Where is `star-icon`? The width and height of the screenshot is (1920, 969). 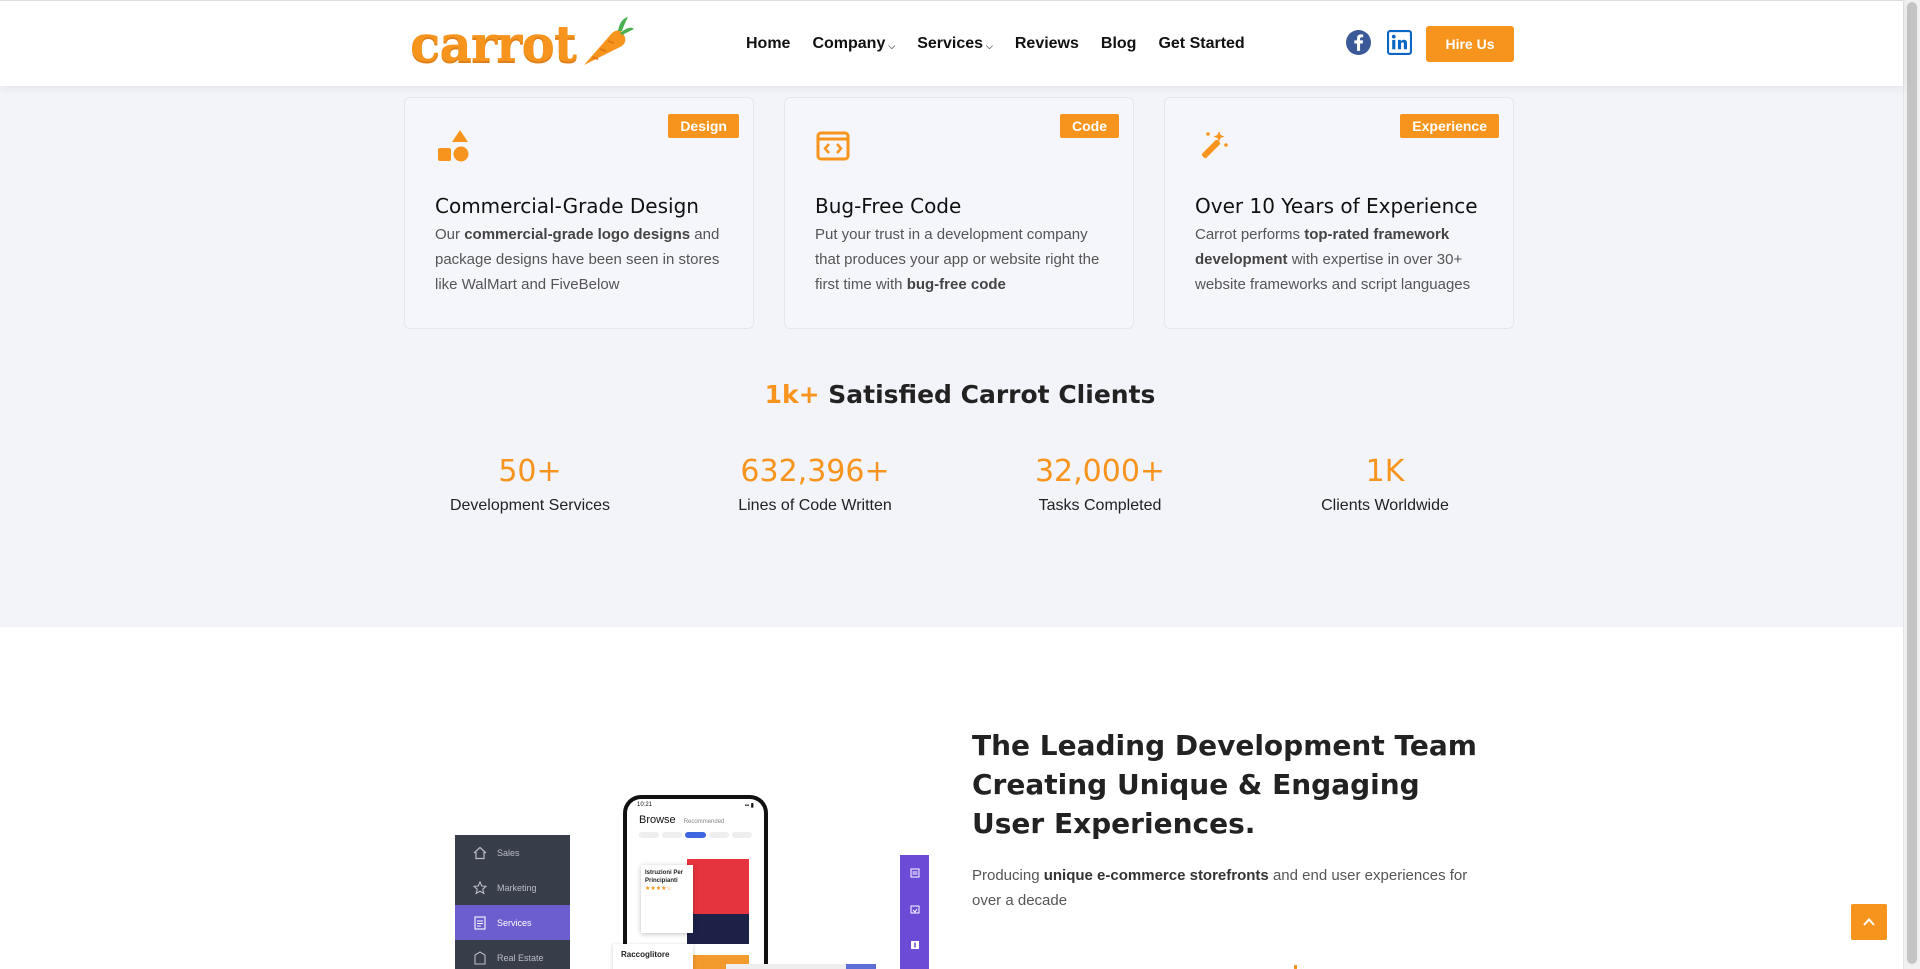 star-icon is located at coordinates (480, 887).